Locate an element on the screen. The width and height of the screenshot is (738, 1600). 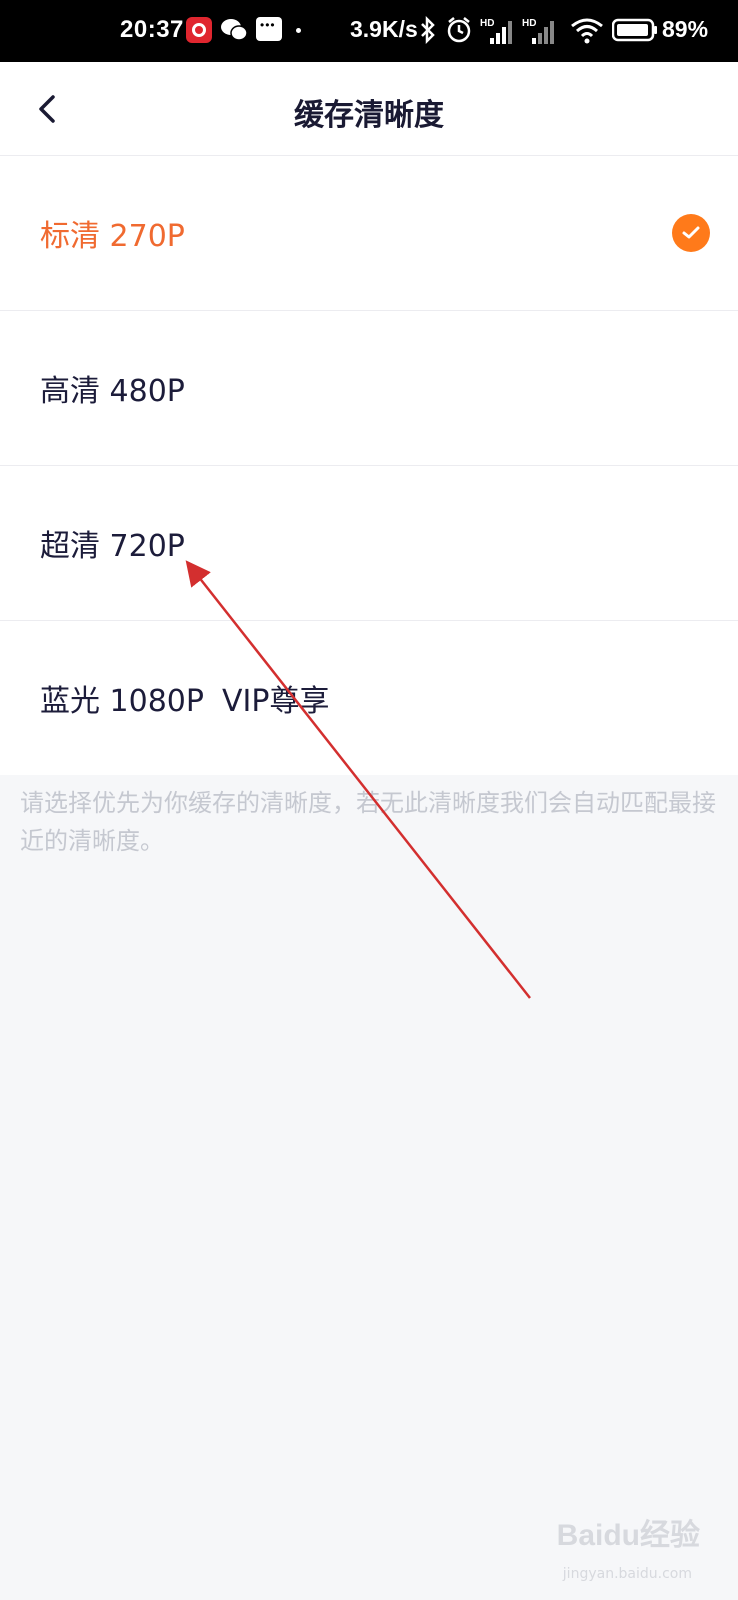
watermark-url: jingyan.baidu.com is located at coordinates (627, 1574).